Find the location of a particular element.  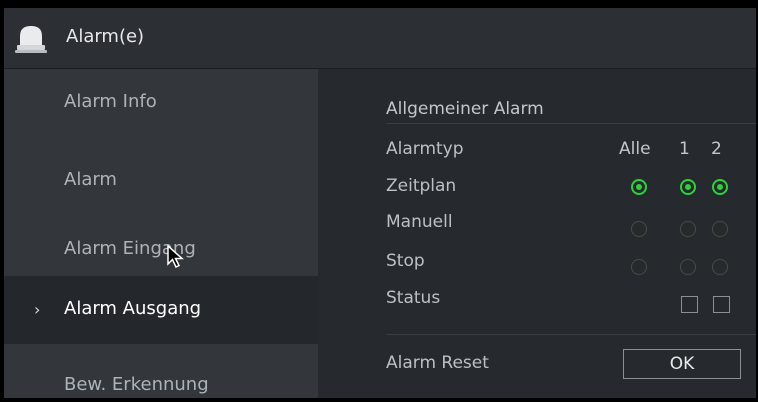

stop-1-radio is located at coordinates (688, 267).